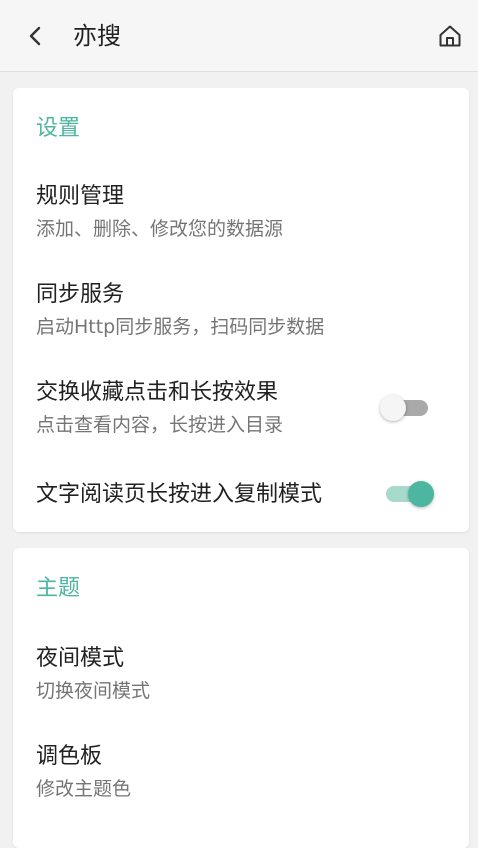 The width and height of the screenshot is (478, 848). What do you see at coordinates (58, 128) in the screenshot?
I see `section-title-settings: 设置` at bounding box center [58, 128].